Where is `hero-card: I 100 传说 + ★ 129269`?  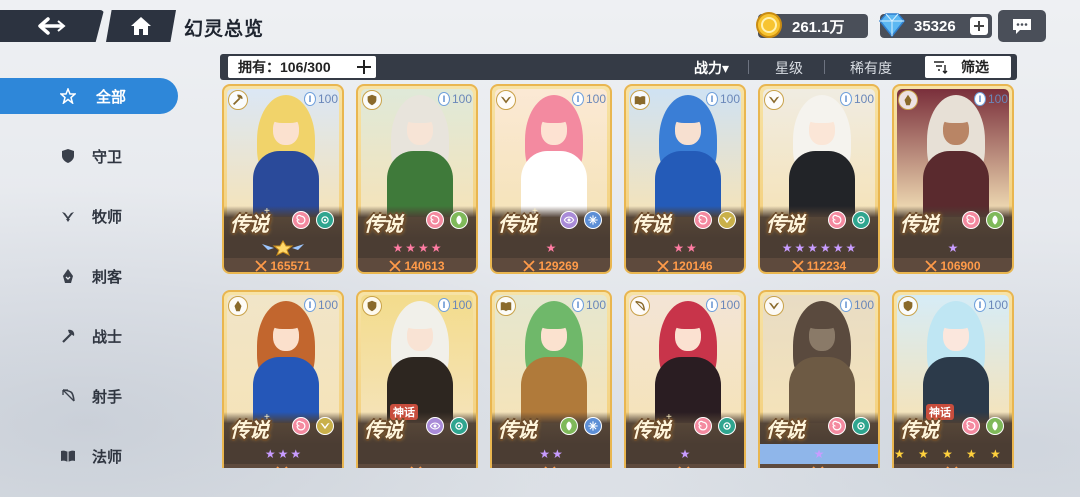 hero-card: I 100 传说 + ★ 129269 is located at coordinates (551, 179).